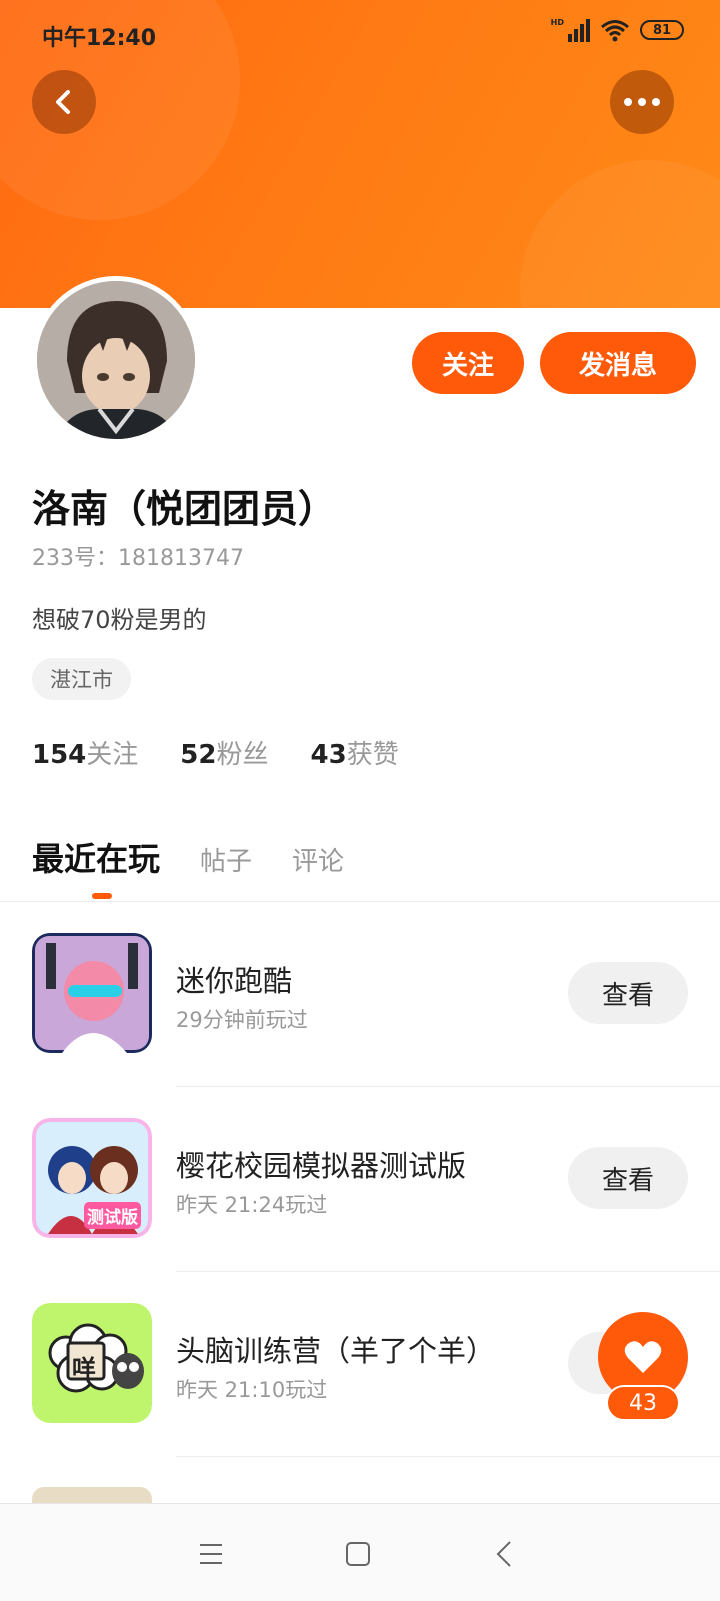  I want to click on menu-button, so click(211, 1554).